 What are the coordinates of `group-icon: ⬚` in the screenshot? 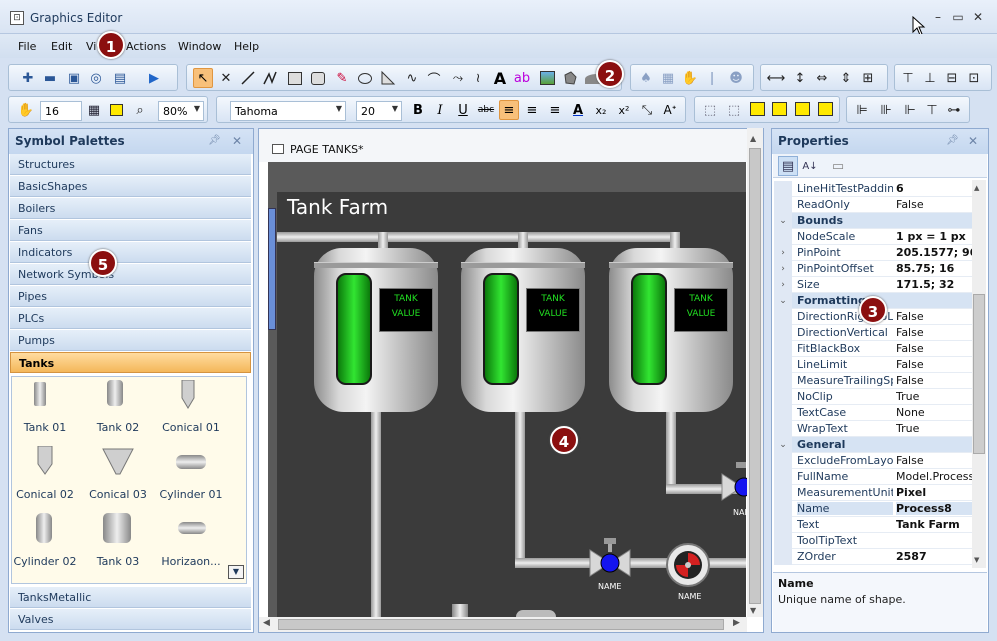 It's located at (710, 110).